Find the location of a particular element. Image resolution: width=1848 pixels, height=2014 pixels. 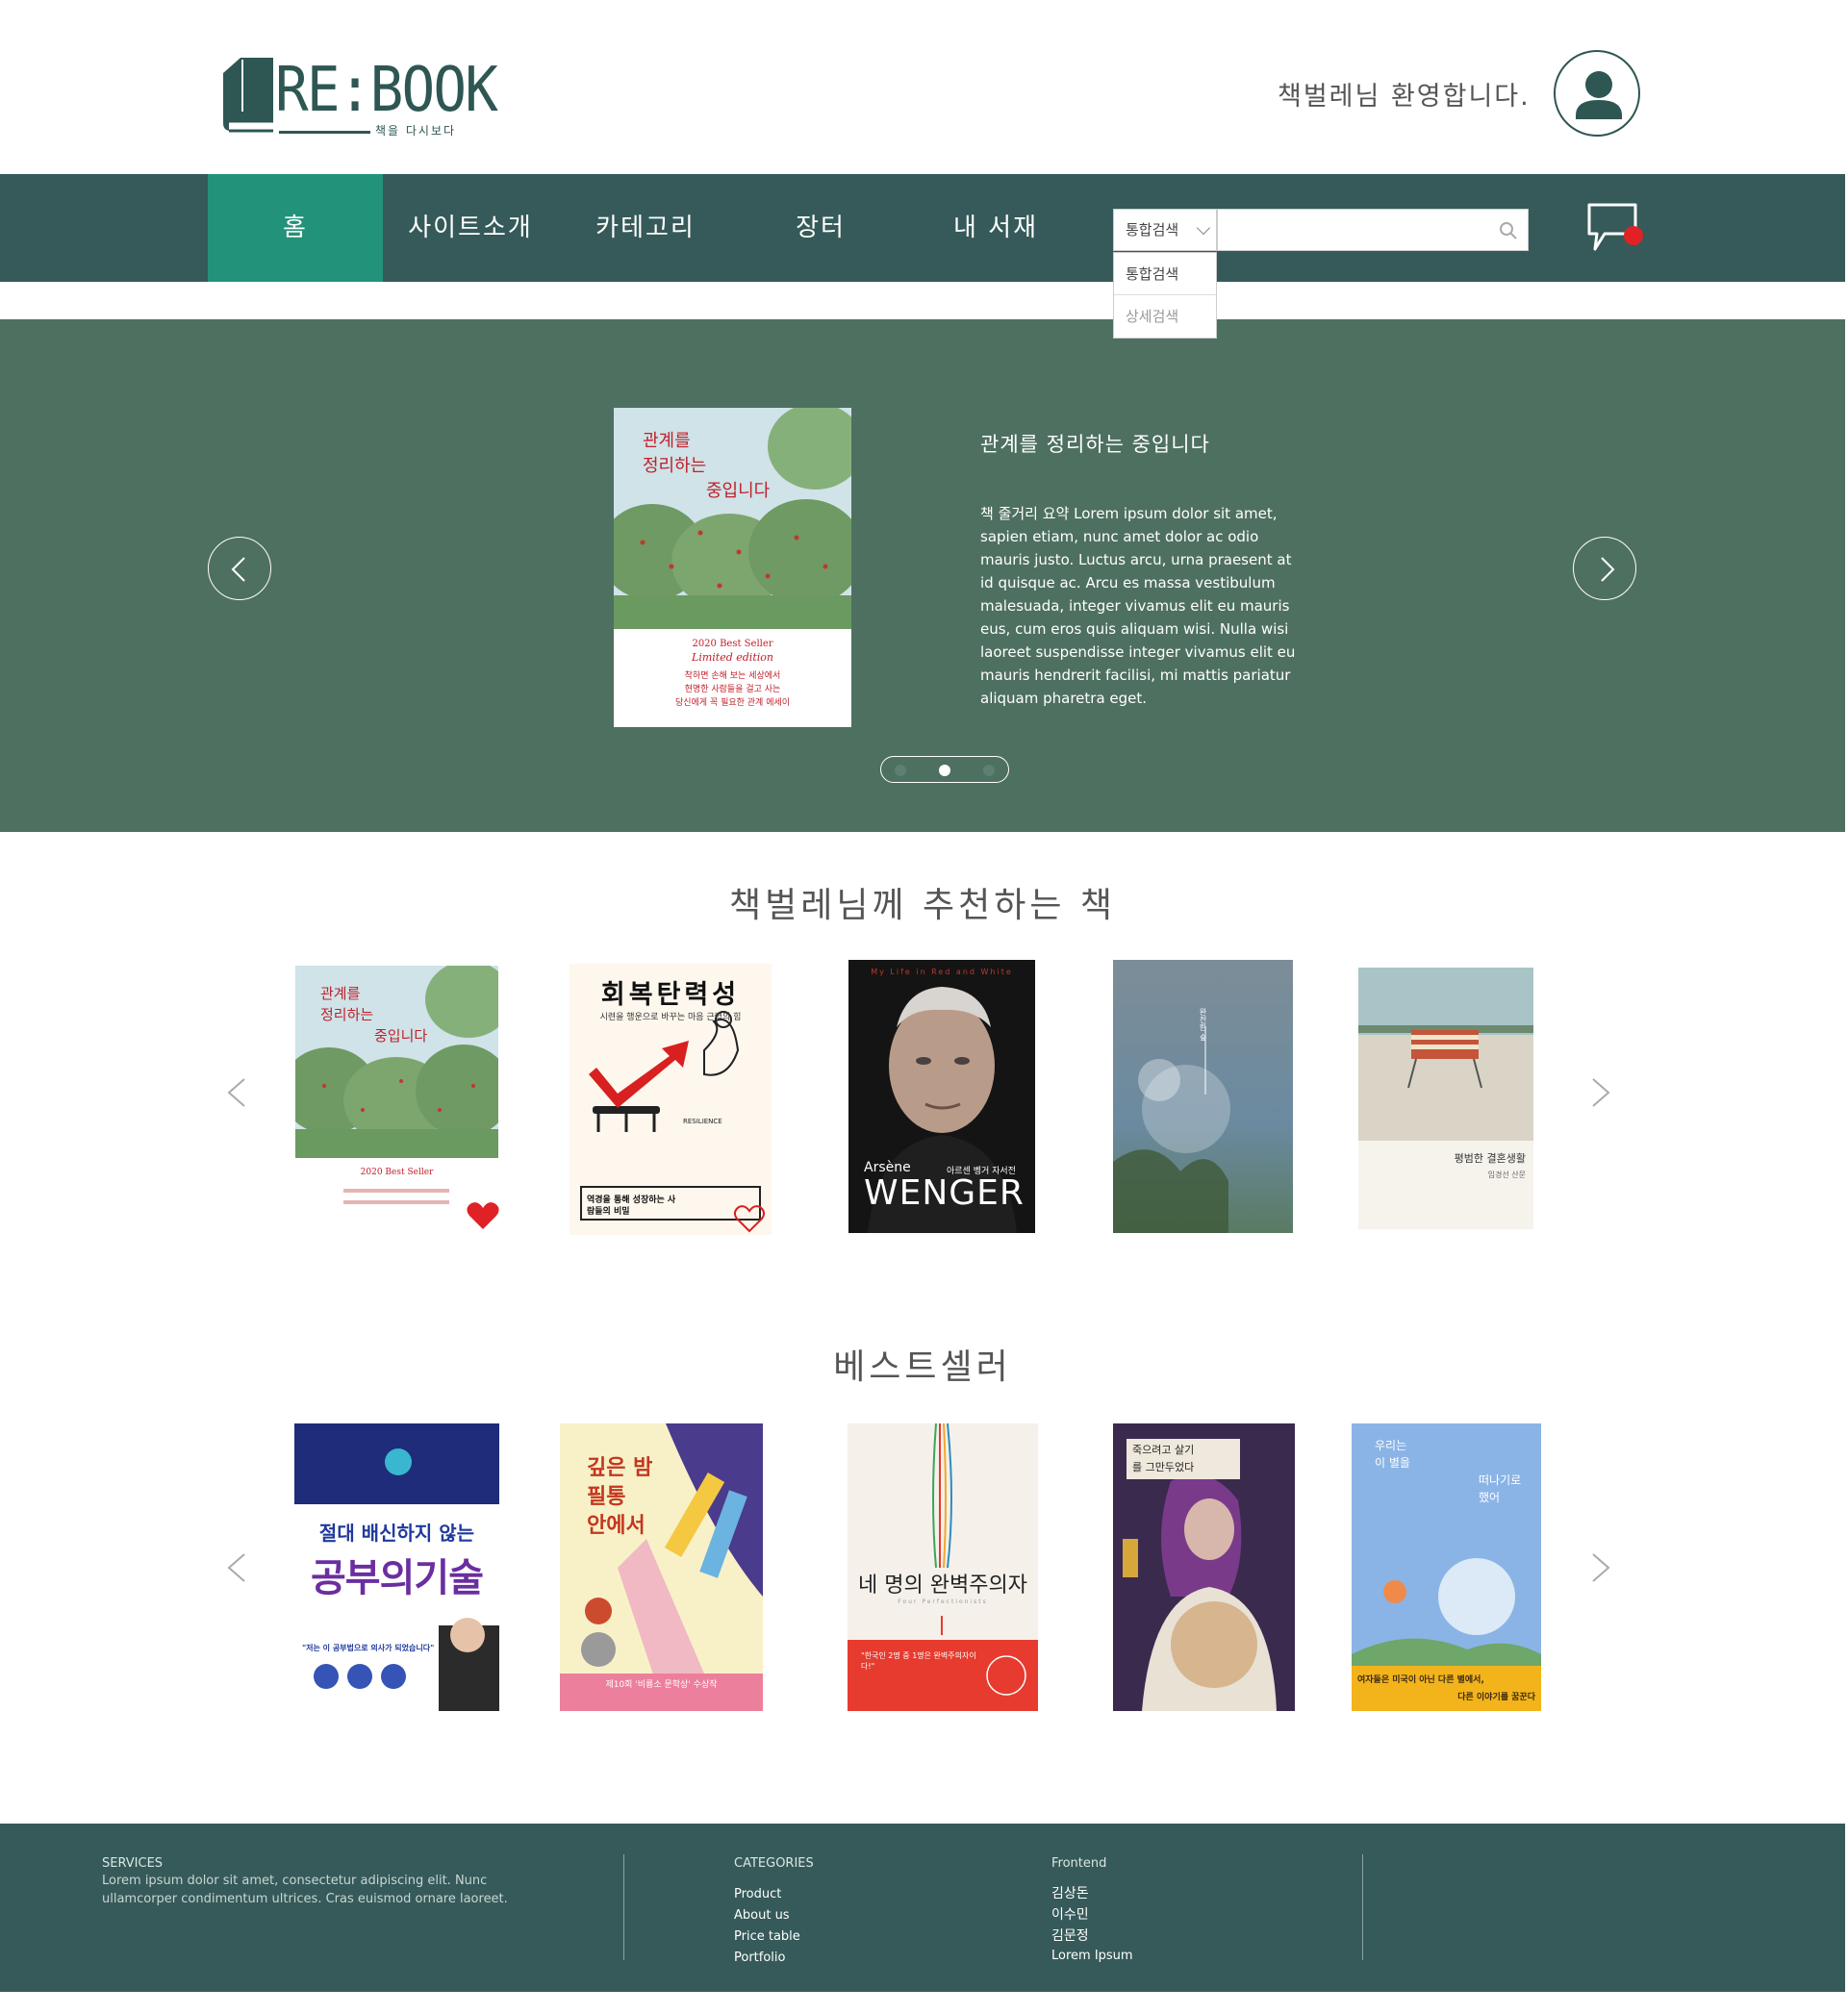

search-icon is located at coordinates (1508, 231).